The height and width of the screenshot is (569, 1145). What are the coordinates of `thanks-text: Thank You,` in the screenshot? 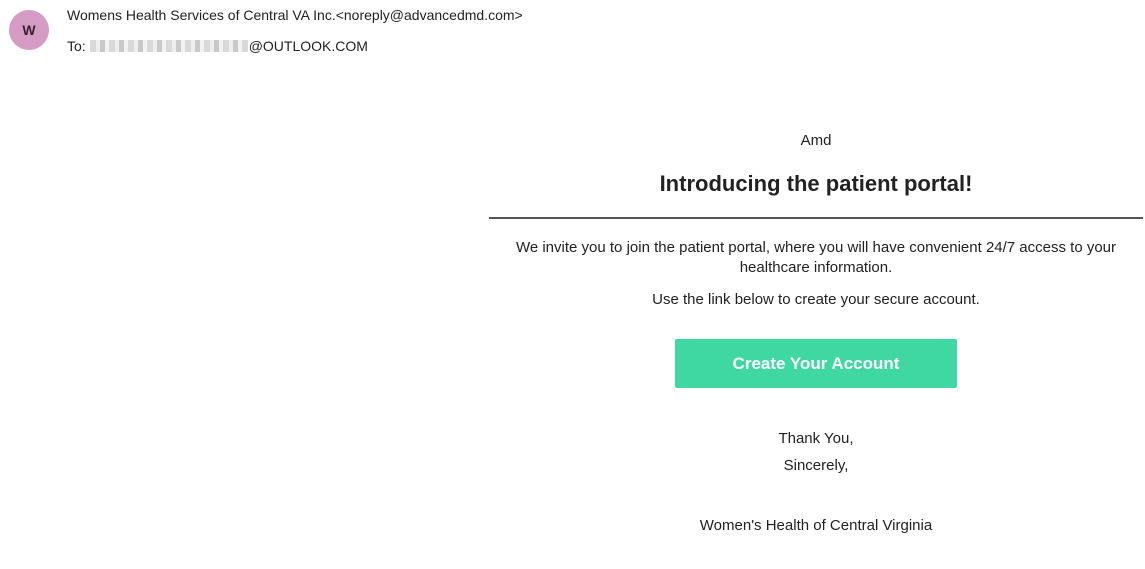 It's located at (816, 438).